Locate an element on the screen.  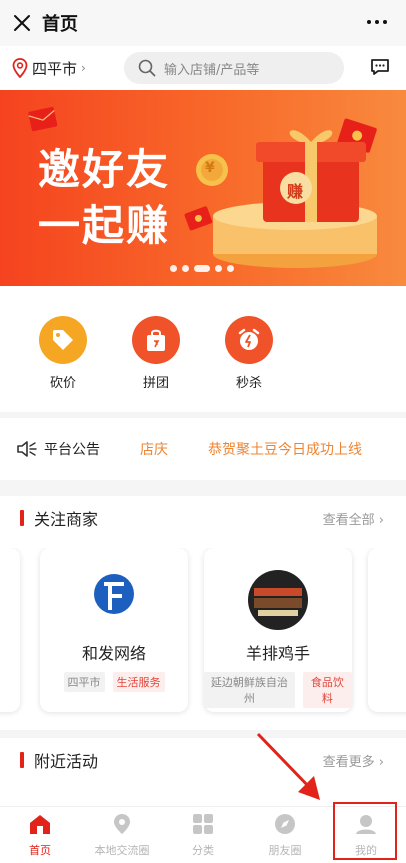
annotation-arrow is located at coordinates (288, 766).